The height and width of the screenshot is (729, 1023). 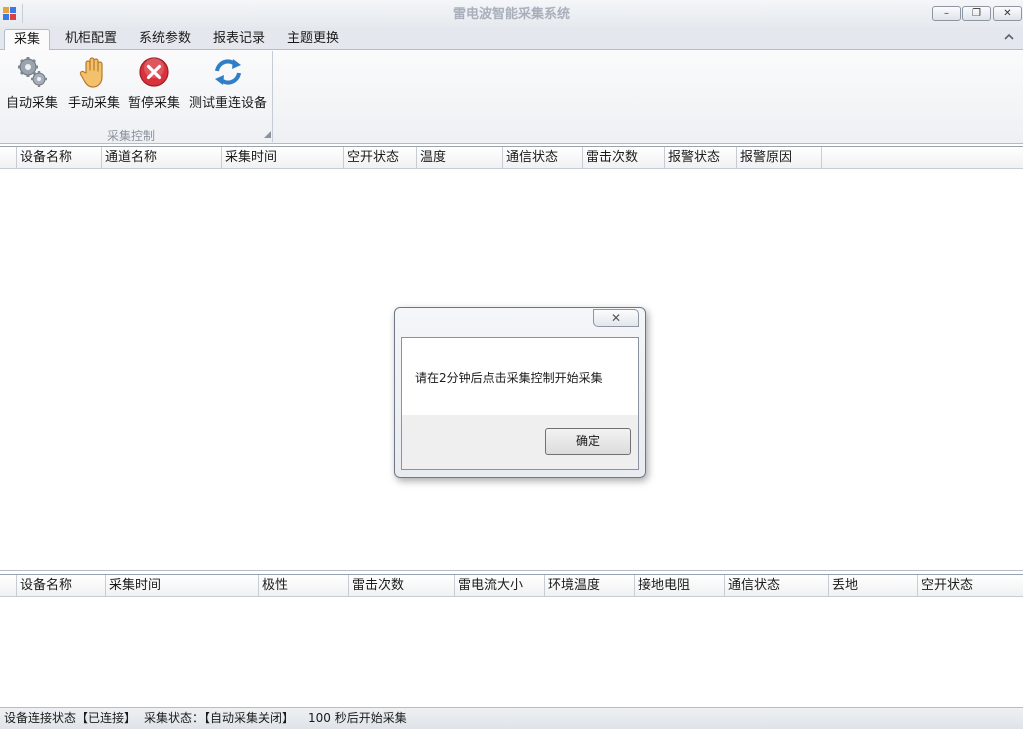 I want to click on stop-icon, so click(x=154, y=72).